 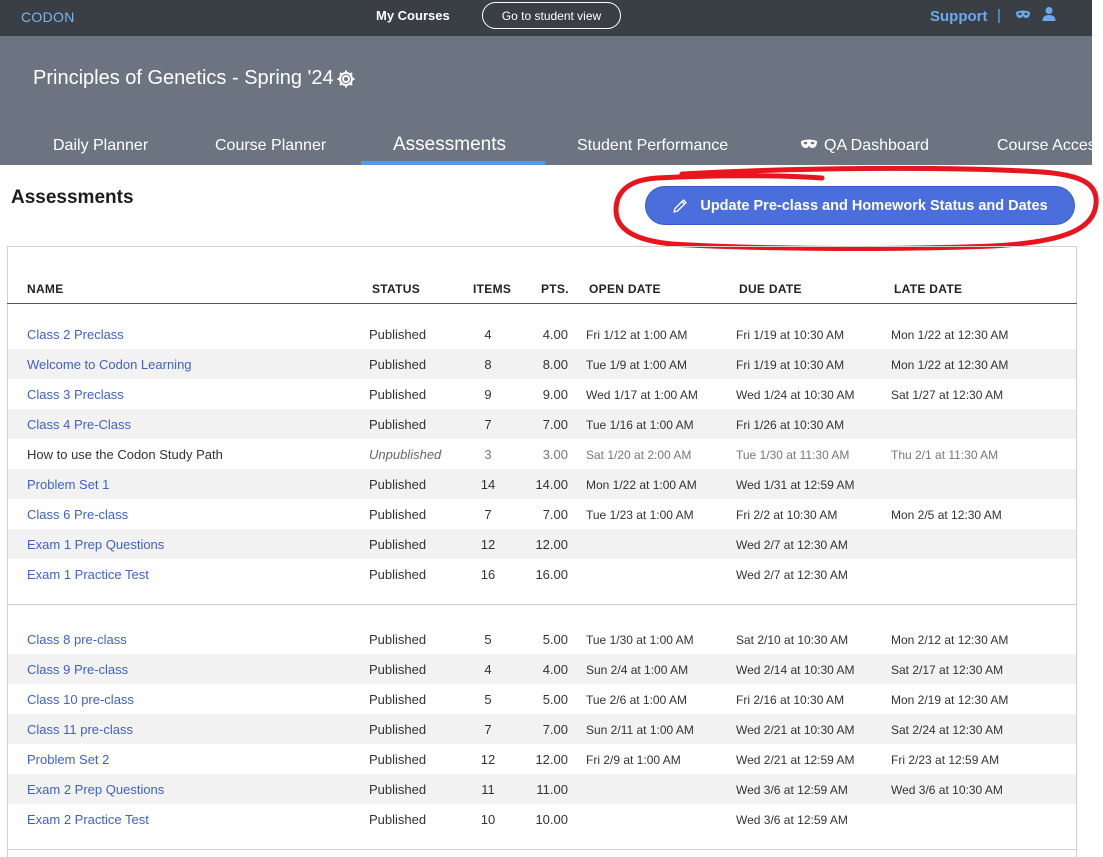 I want to click on group-divider, so click(x=542, y=849).